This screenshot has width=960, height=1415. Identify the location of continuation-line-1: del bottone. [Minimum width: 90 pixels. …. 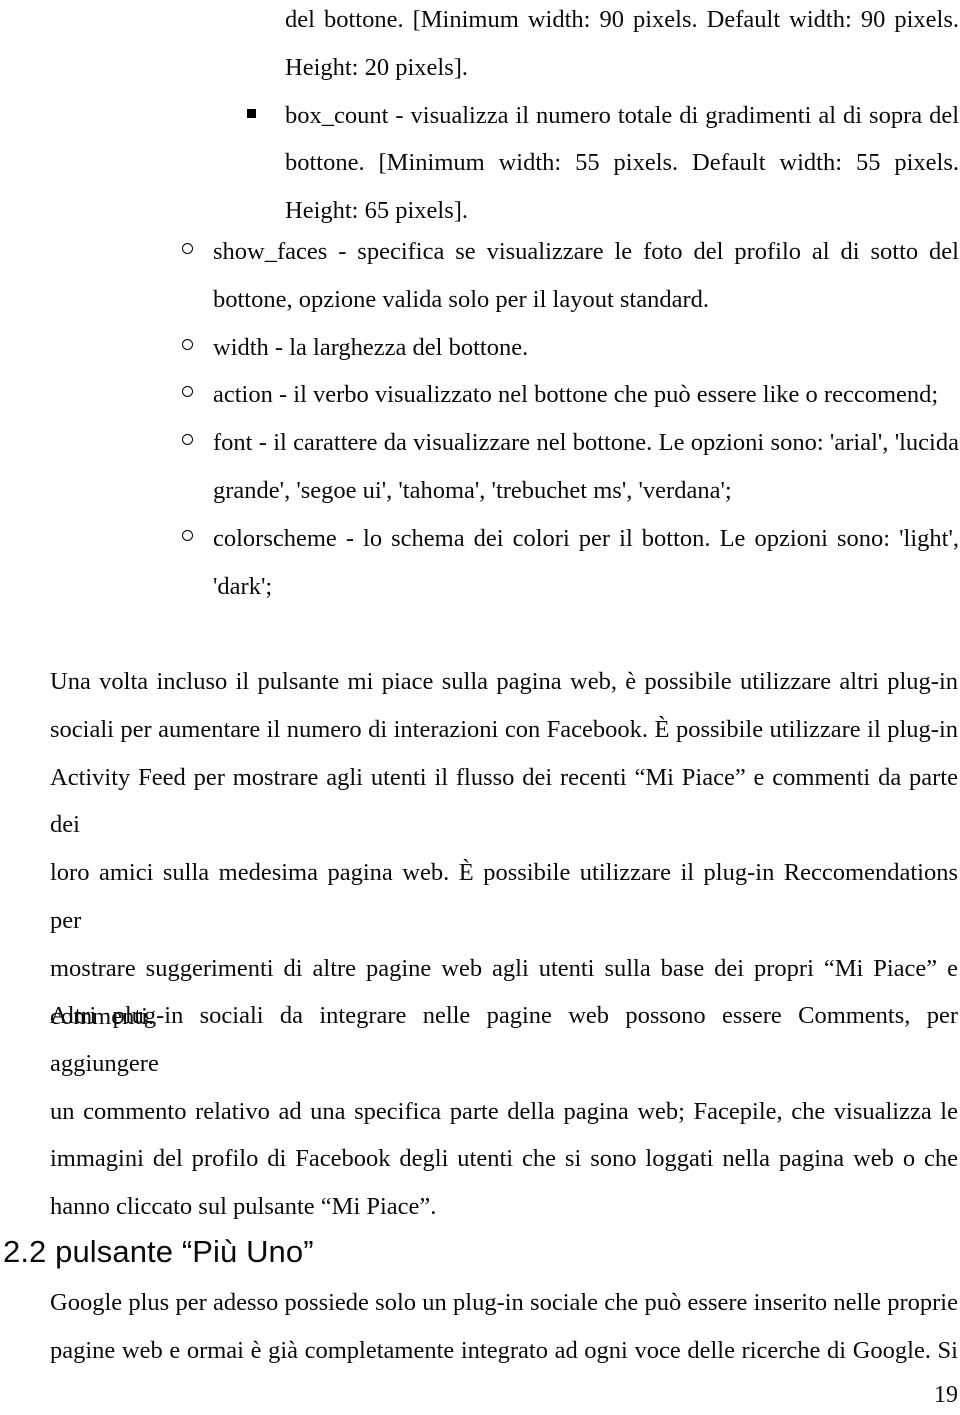
(622, 19).